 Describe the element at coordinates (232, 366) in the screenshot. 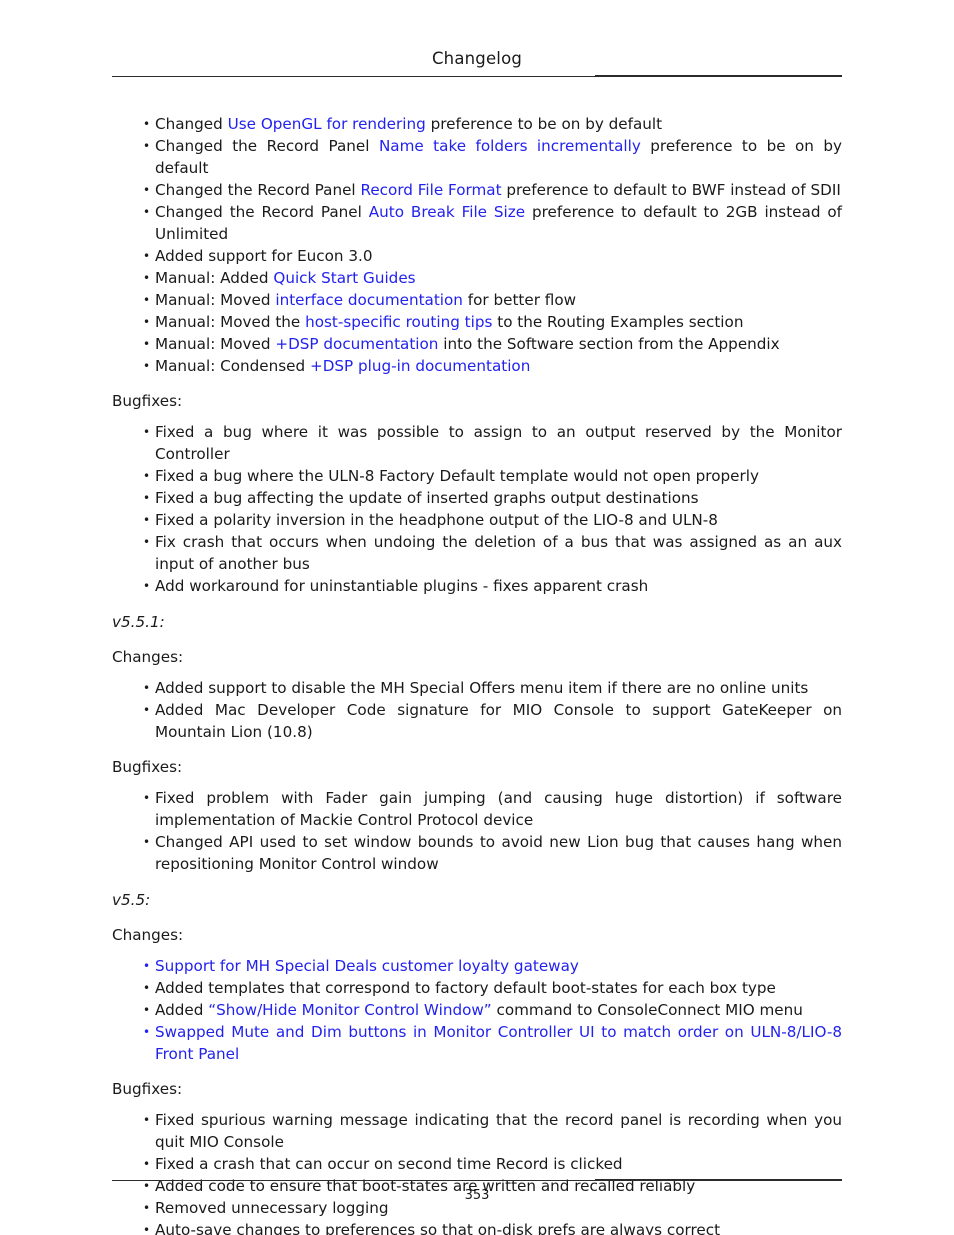

I see `item-text: Manual: Condensed` at that location.